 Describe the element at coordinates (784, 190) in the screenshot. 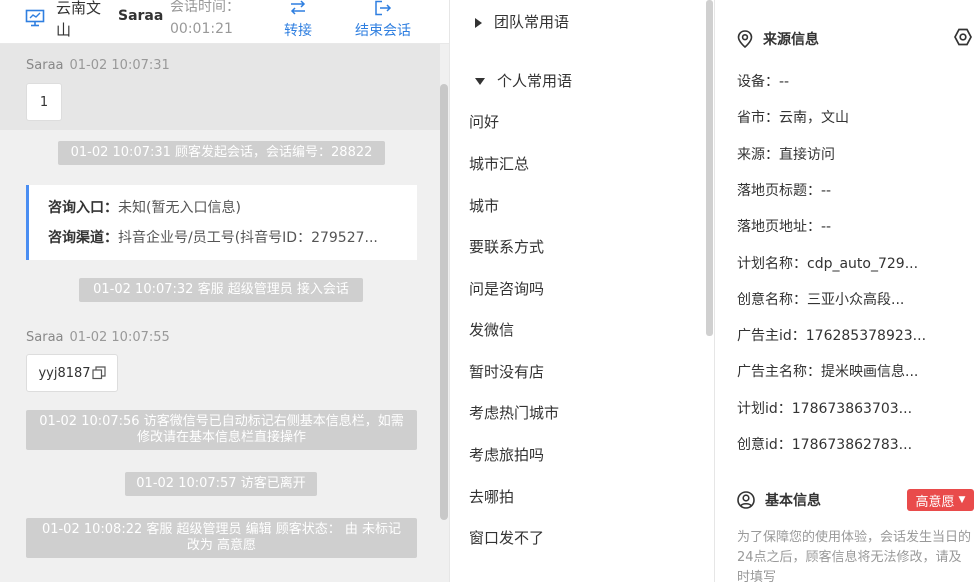

I see `source-info-row: 落地页标题：--` at that location.